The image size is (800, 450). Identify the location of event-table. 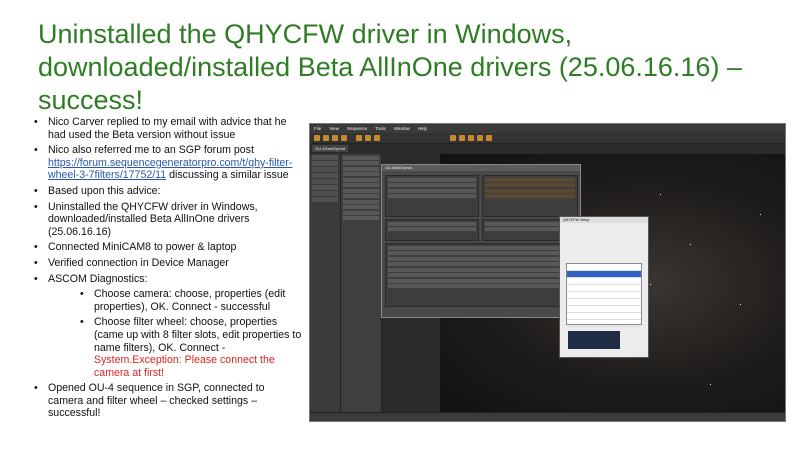
(481, 275).